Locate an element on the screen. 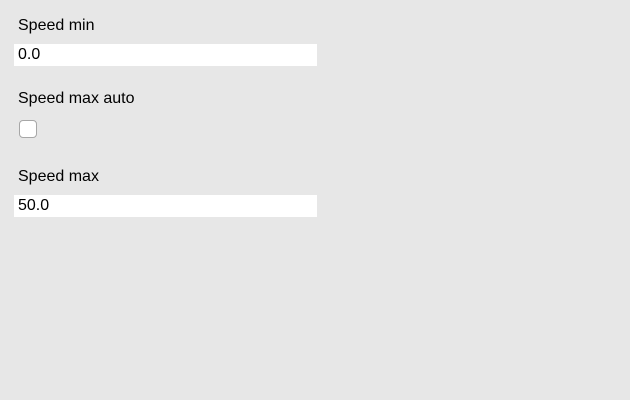 The height and width of the screenshot is (400, 630). speed-max-input is located at coordinates (165, 206).